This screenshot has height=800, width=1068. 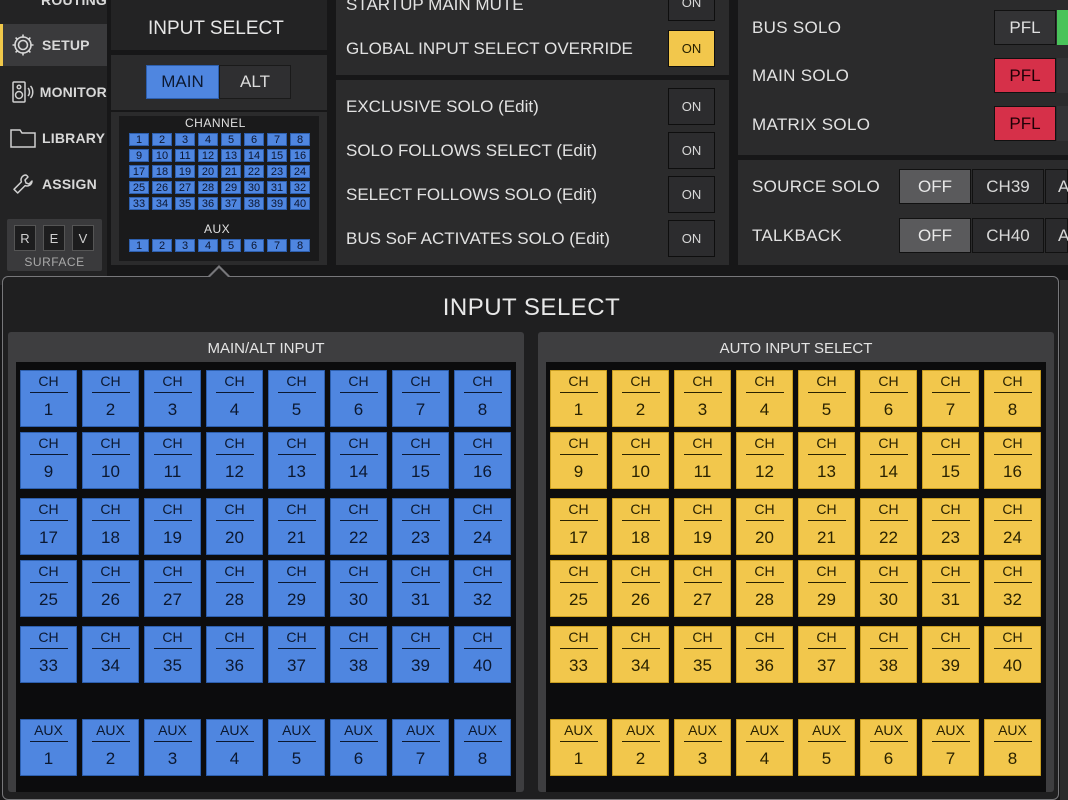 What do you see at coordinates (185, 155) in the screenshot?
I see `mini-channel-cell: 11` at bounding box center [185, 155].